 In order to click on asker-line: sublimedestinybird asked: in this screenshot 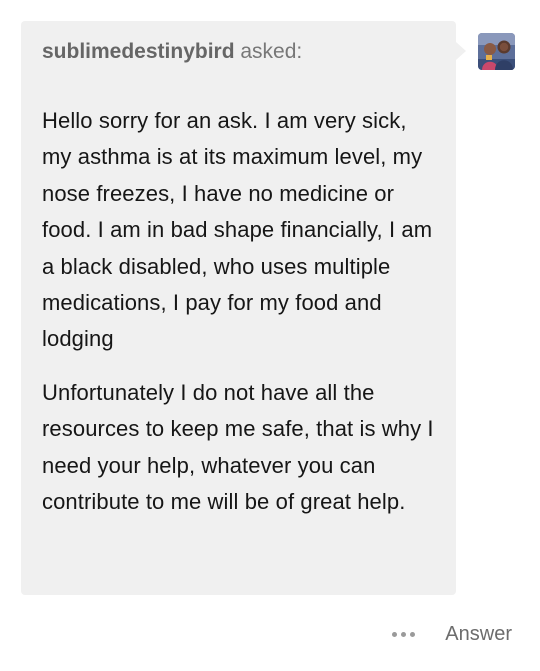, I will do `click(239, 52)`.